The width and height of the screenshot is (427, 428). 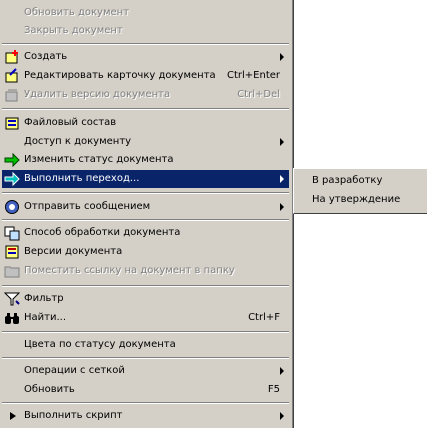 I want to click on edit-card-icon, so click(x=11, y=75).